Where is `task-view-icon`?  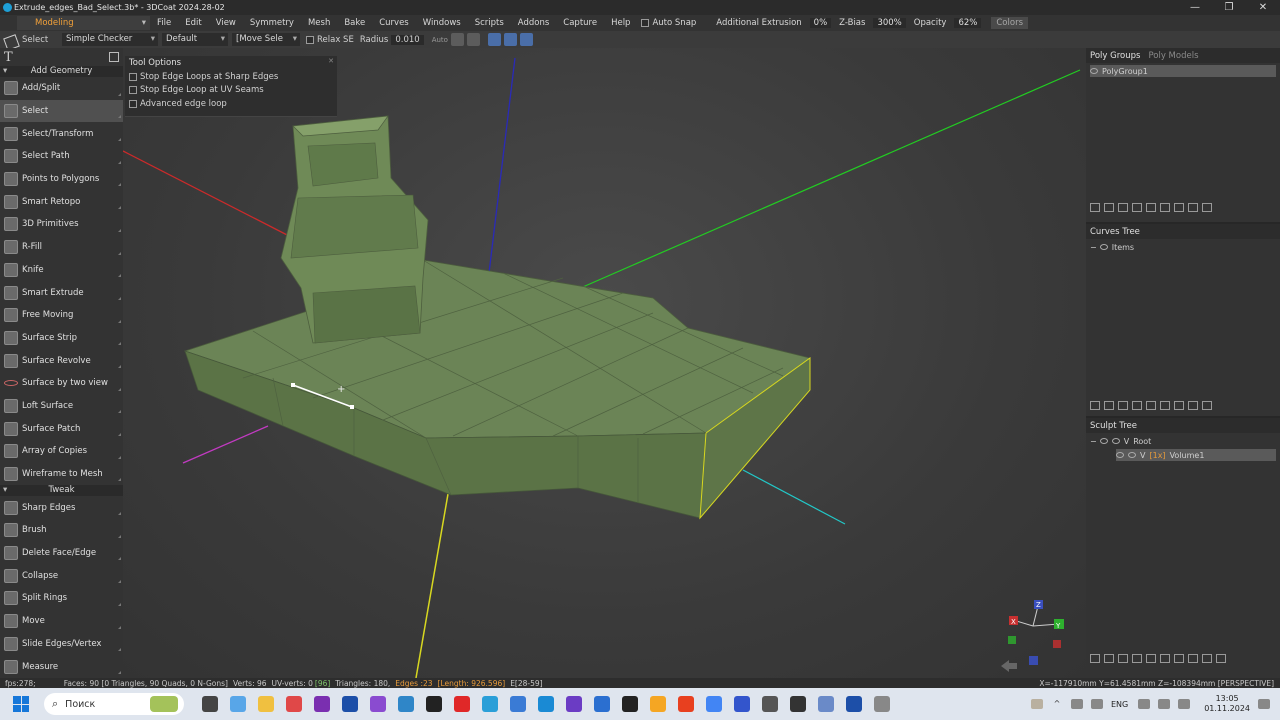 task-view-icon is located at coordinates (210, 704).